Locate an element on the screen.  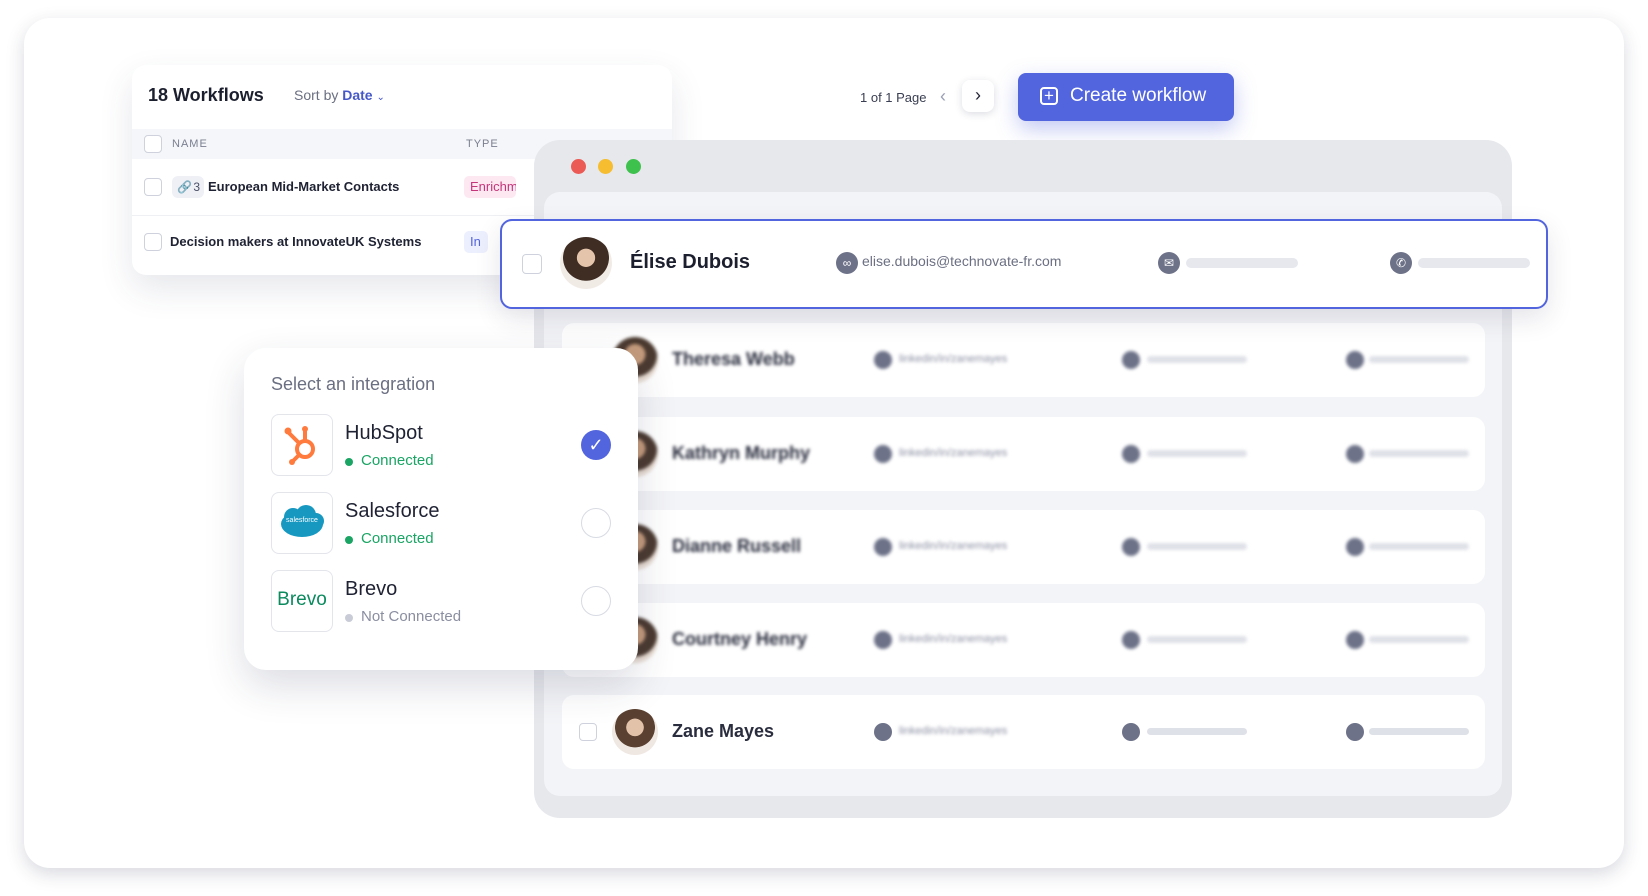
workflows-count-title: 18 Workflows is located at coordinates (206, 95).